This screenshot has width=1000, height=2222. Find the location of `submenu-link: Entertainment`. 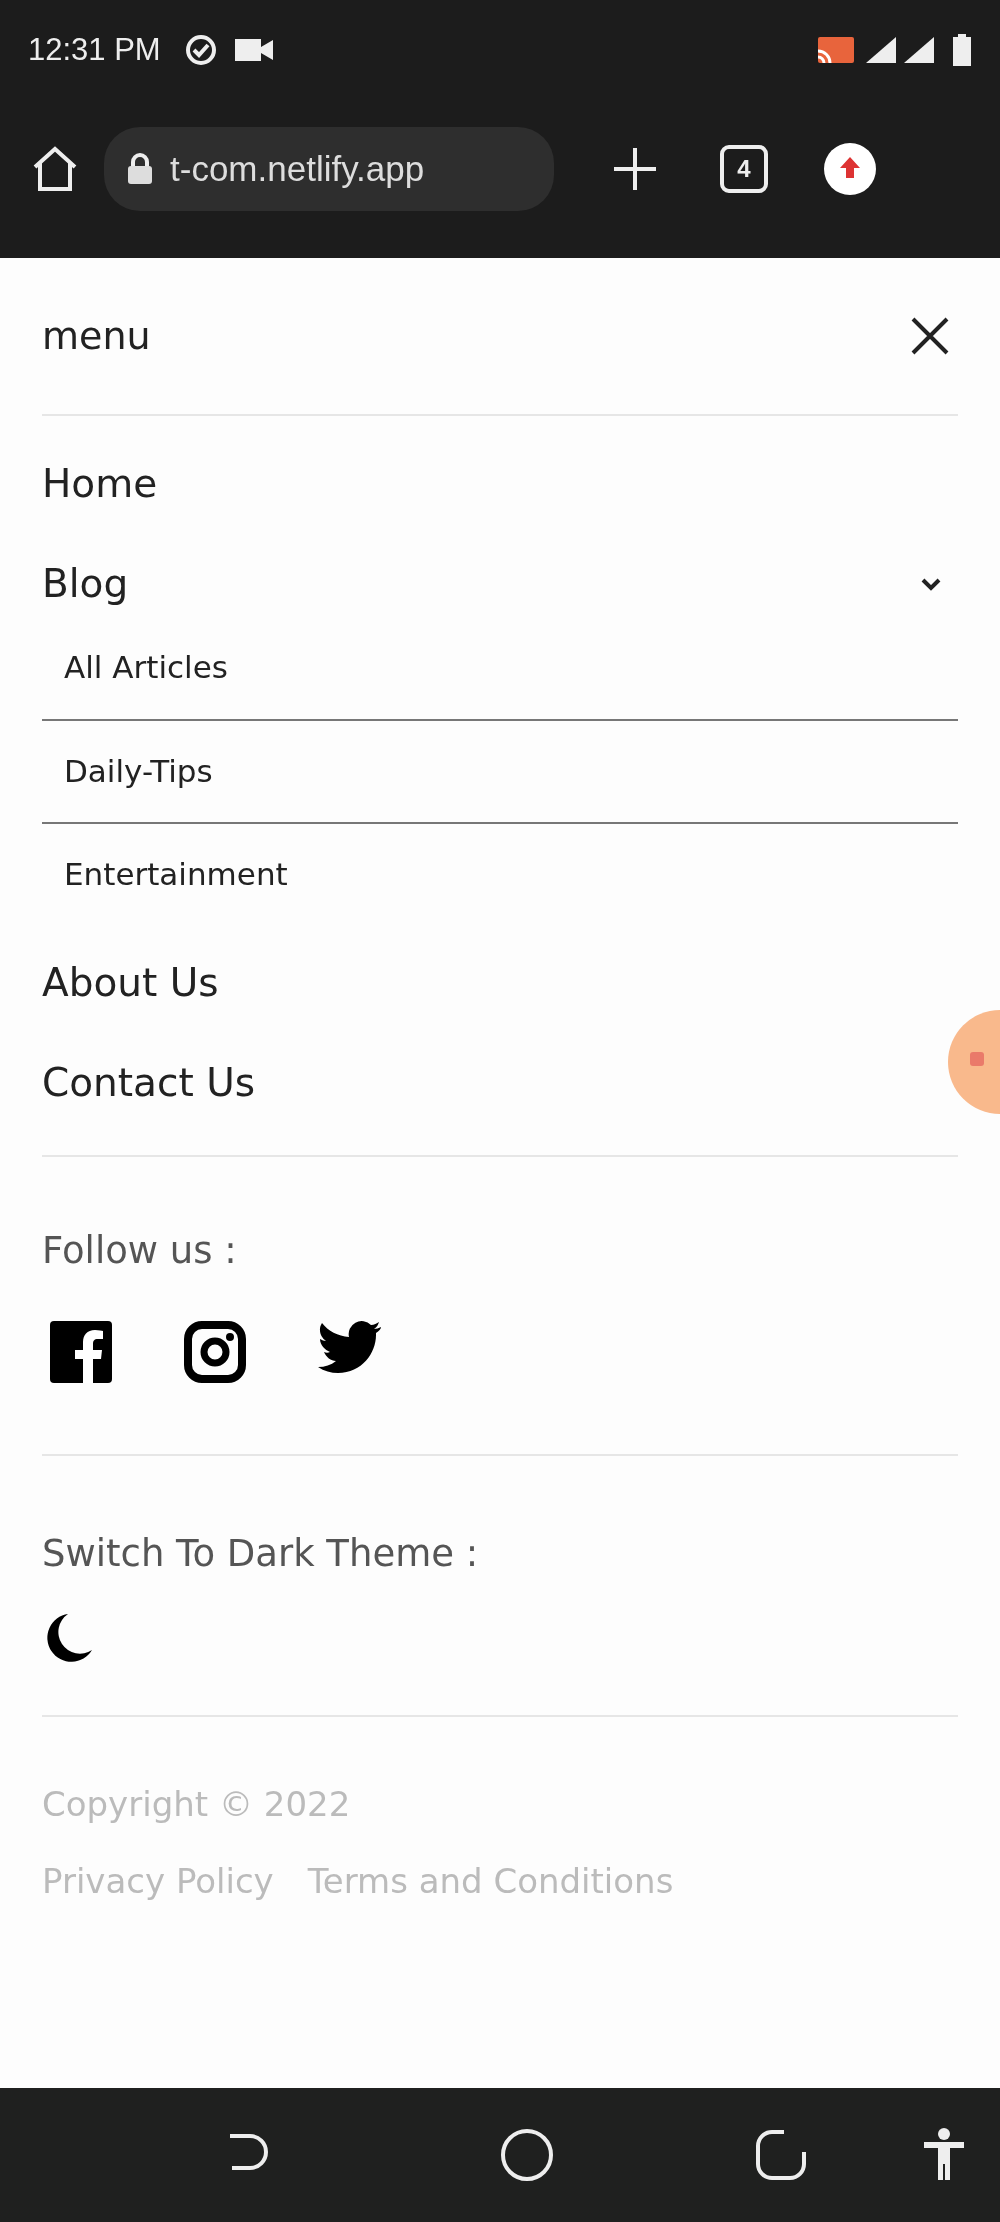

submenu-link: Entertainment is located at coordinates (500, 873).